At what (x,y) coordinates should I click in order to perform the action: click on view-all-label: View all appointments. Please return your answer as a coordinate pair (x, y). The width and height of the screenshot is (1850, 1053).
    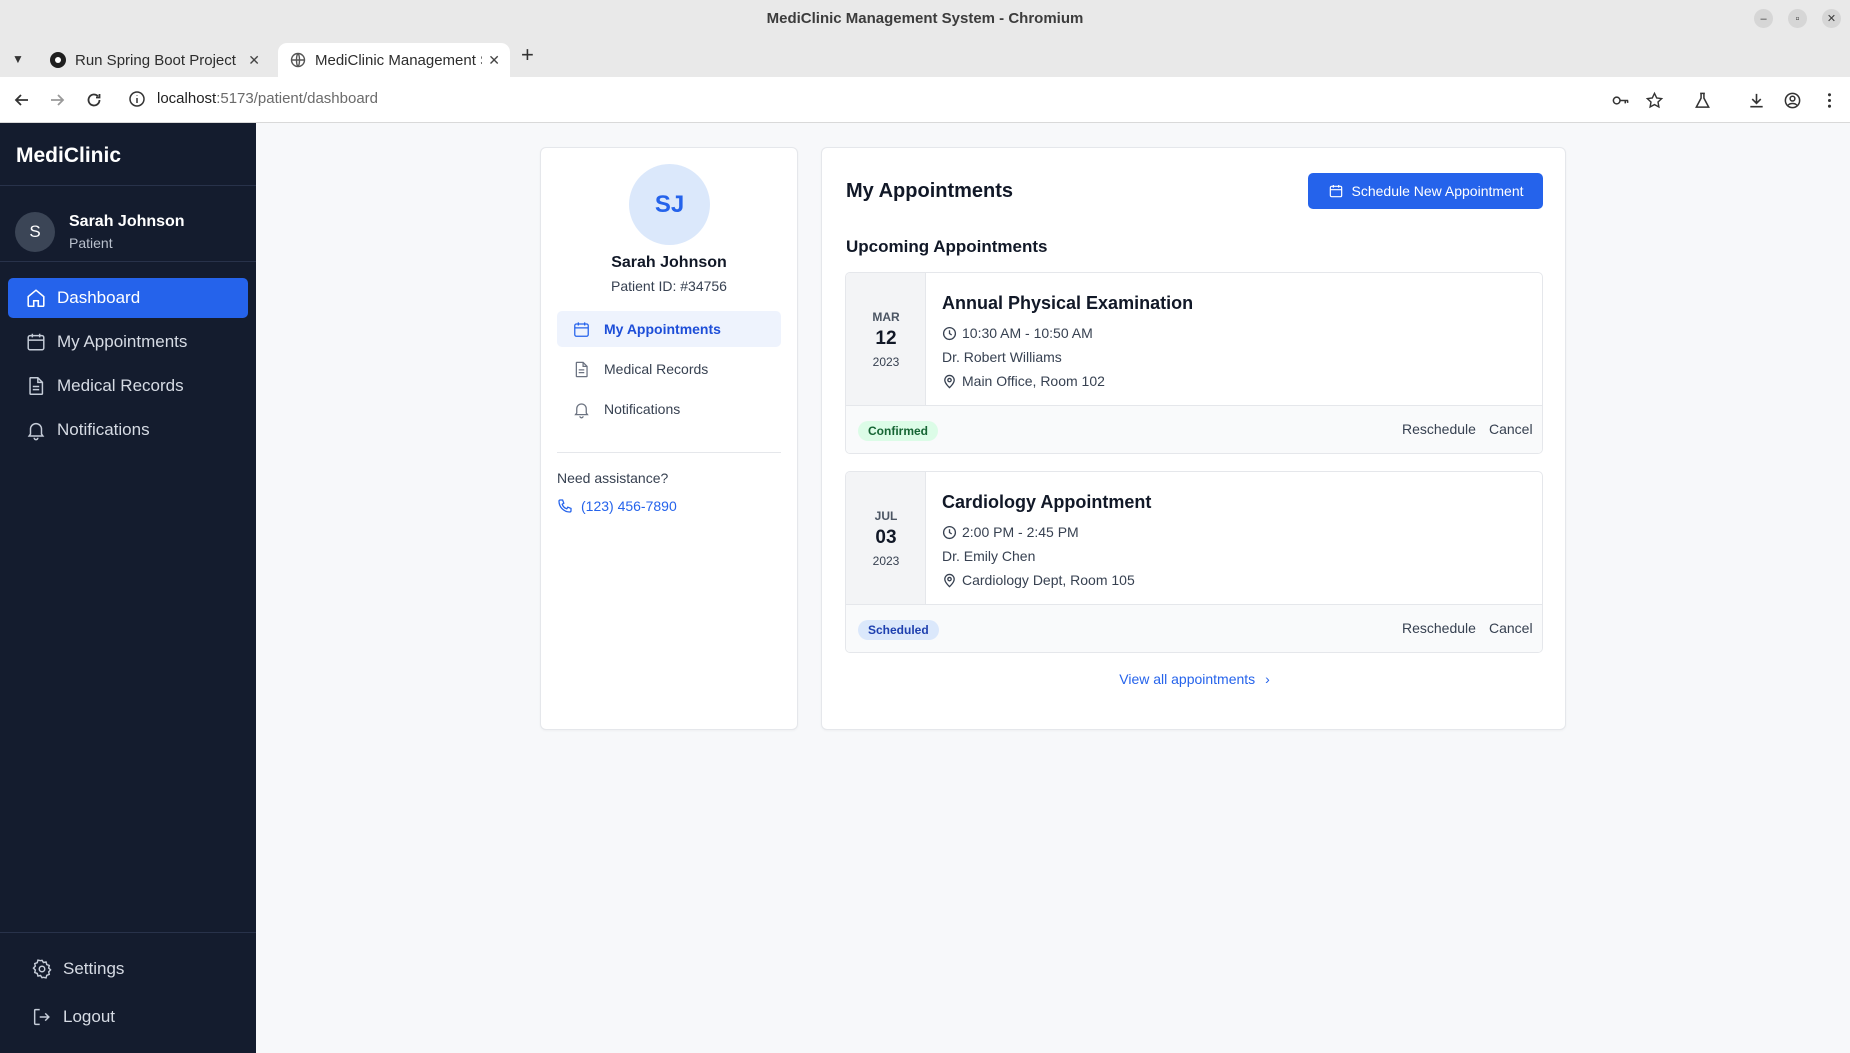
    Looking at the image, I should click on (1187, 679).